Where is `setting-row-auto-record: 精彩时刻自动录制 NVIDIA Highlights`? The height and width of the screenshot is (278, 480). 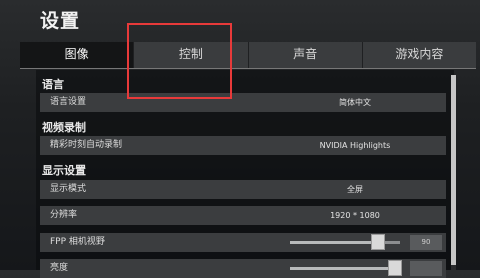
setting-row-auto-record: 精彩时刻自动录制 NVIDIA Highlights is located at coordinates (243, 145).